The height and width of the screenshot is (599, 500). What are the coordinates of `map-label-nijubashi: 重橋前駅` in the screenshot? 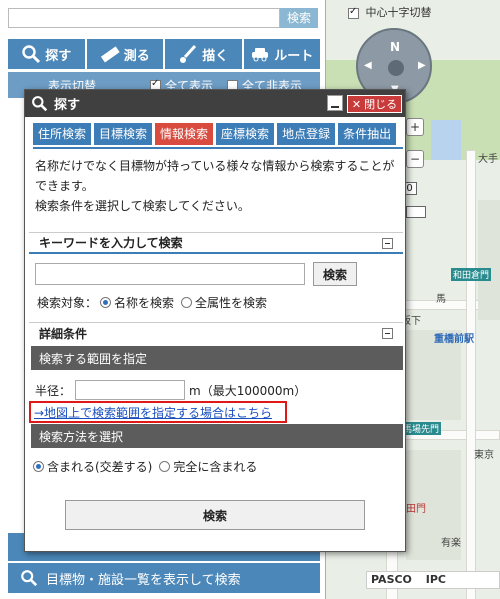 It's located at (454, 339).